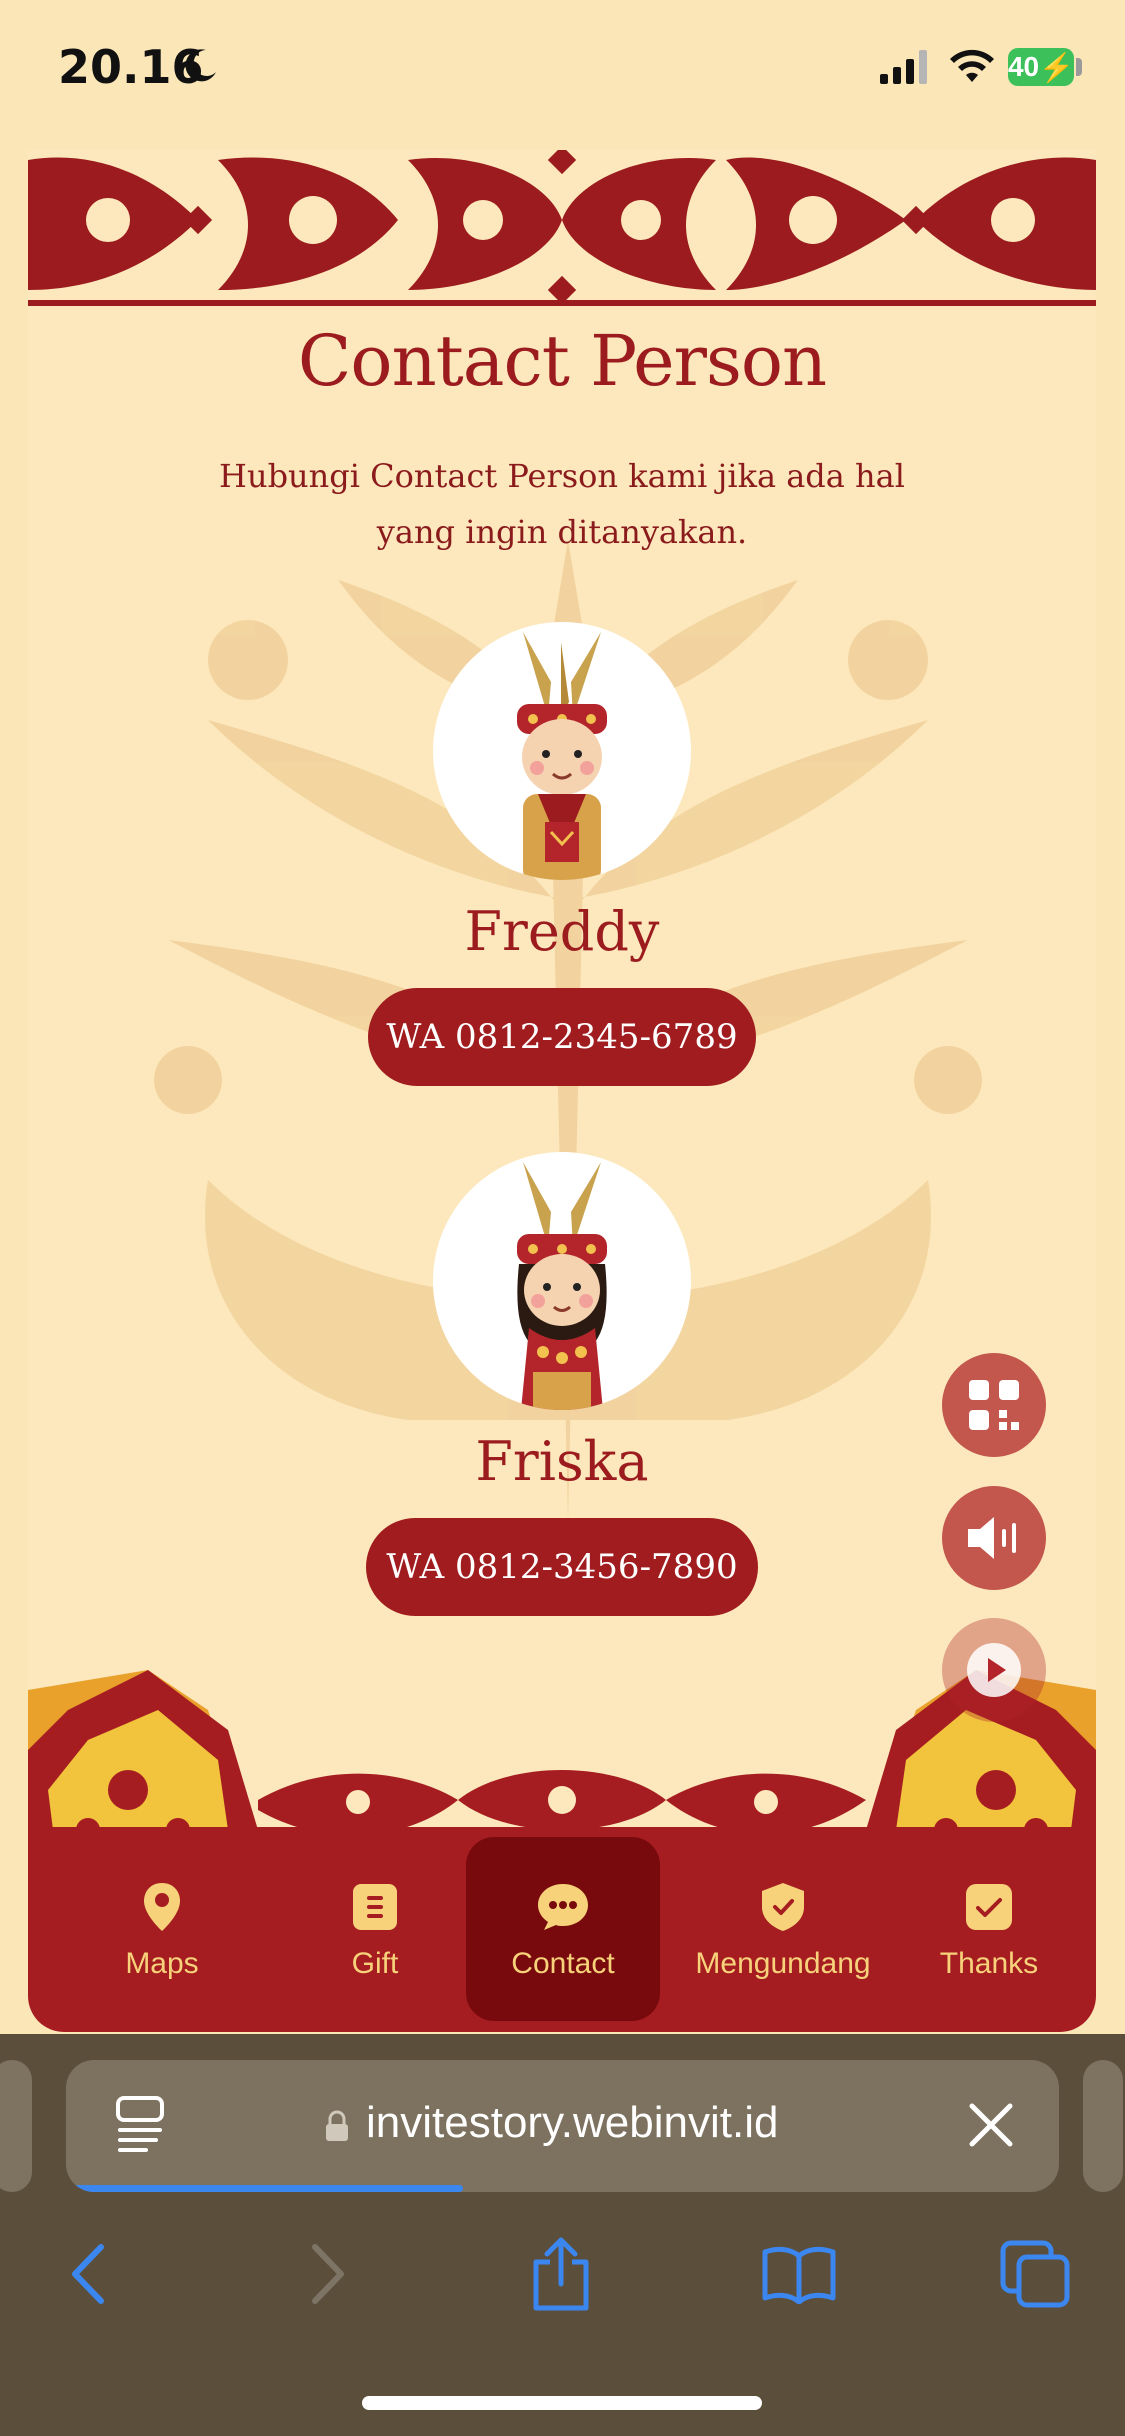 Image resolution: width=1125 pixels, height=2436 pixels. What do you see at coordinates (200, 65) in the screenshot?
I see `moon-icon` at bounding box center [200, 65].